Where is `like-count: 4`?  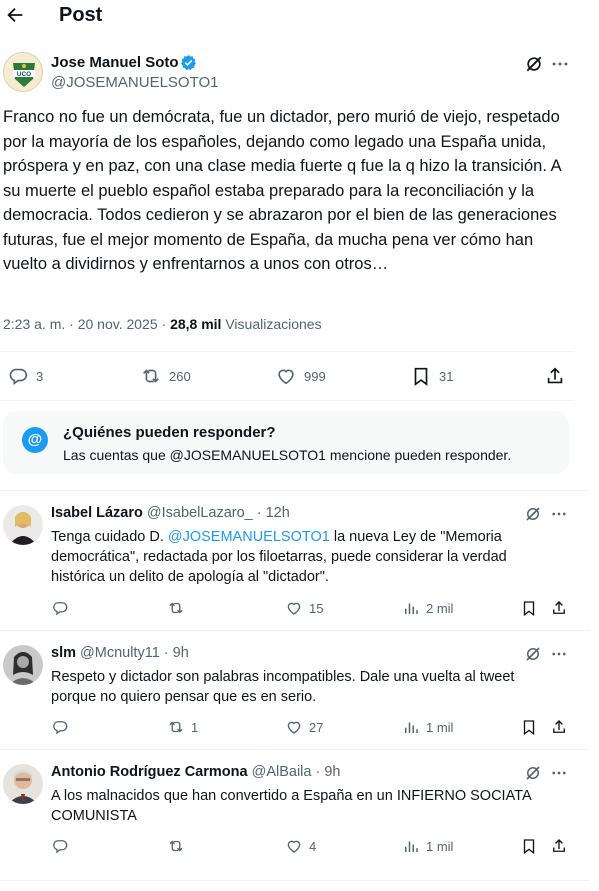 like-count: 4 is located at coordinates (313, 846).